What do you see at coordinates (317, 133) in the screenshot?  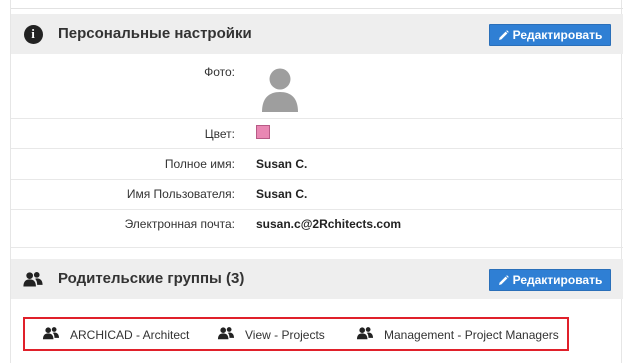 I see `color-row: Цвет:` at bounding box center [317, 133].